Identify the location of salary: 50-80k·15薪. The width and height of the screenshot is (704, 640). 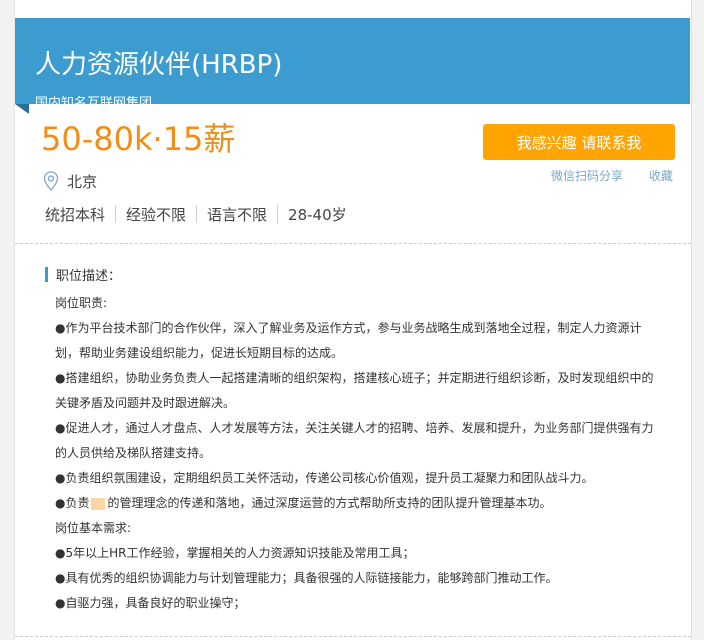
(138, 139).